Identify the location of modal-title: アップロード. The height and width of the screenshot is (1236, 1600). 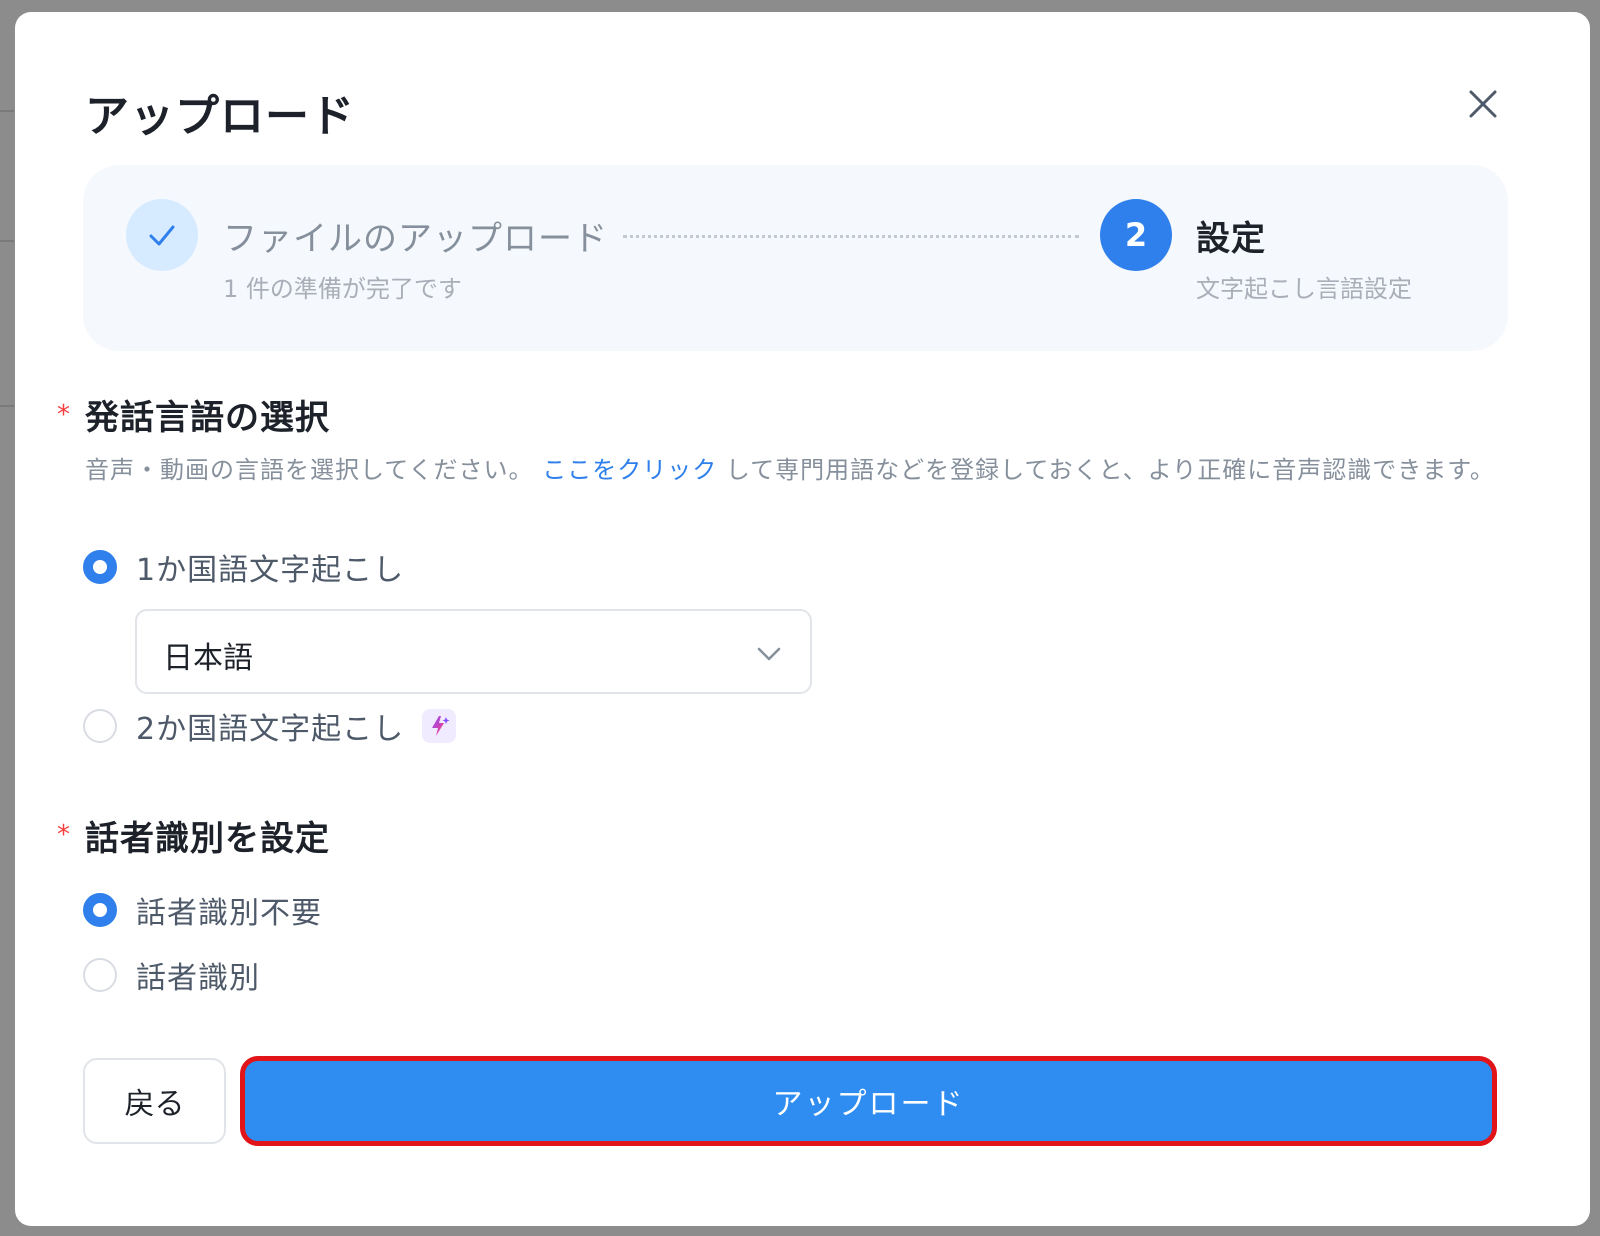
(220, 116).